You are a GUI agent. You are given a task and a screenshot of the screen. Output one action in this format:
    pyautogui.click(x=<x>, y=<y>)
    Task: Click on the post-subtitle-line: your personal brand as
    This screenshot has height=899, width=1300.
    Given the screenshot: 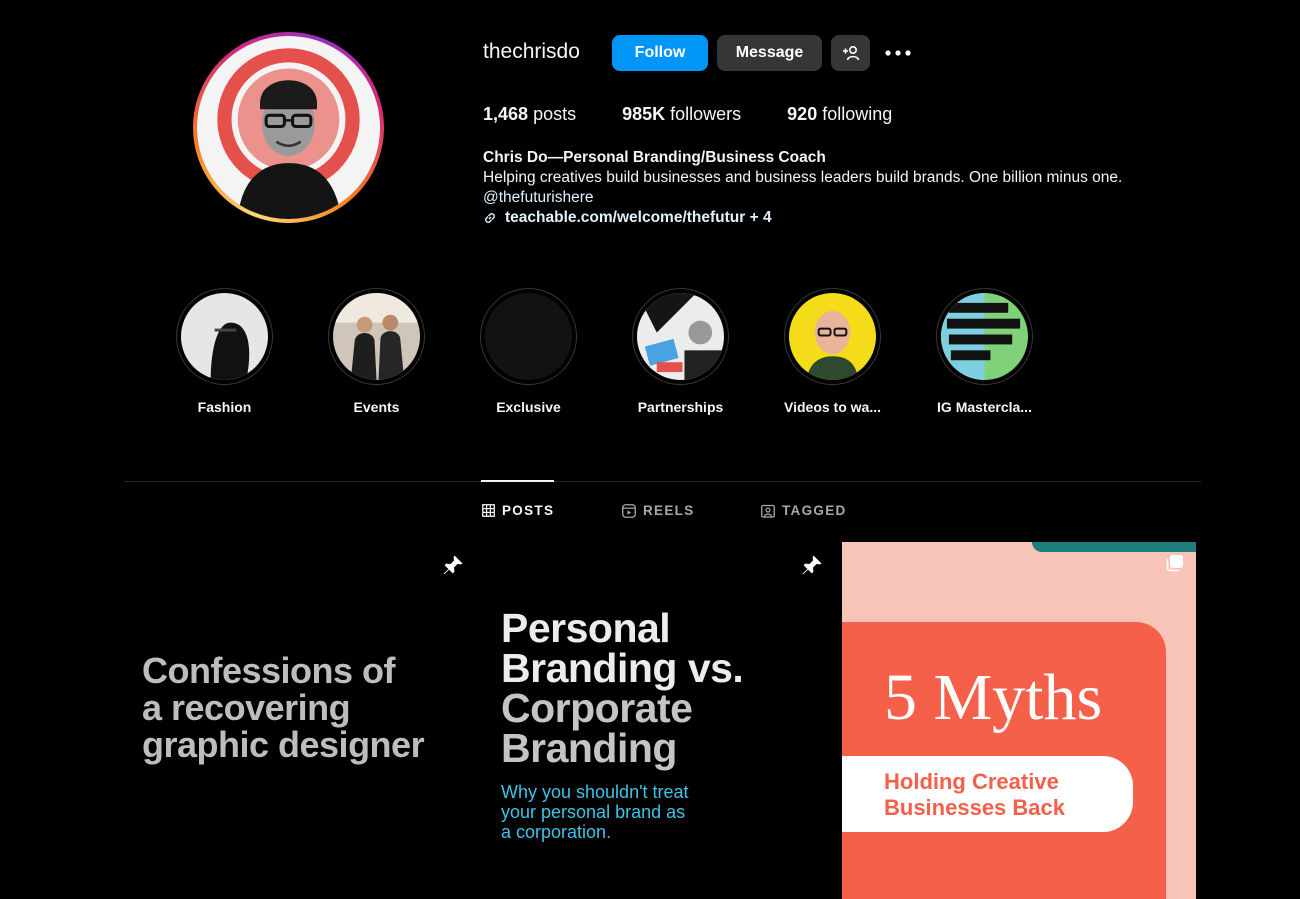 What is the action you would take?
    pyautogui.click(x=593, y=812)
    